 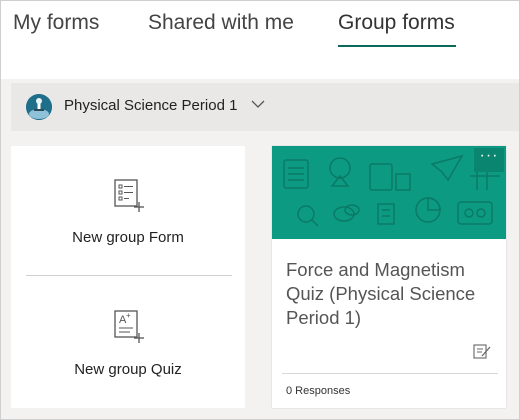 I want to click on new-group-form-button: New group Form, so click(x=128, y=209).